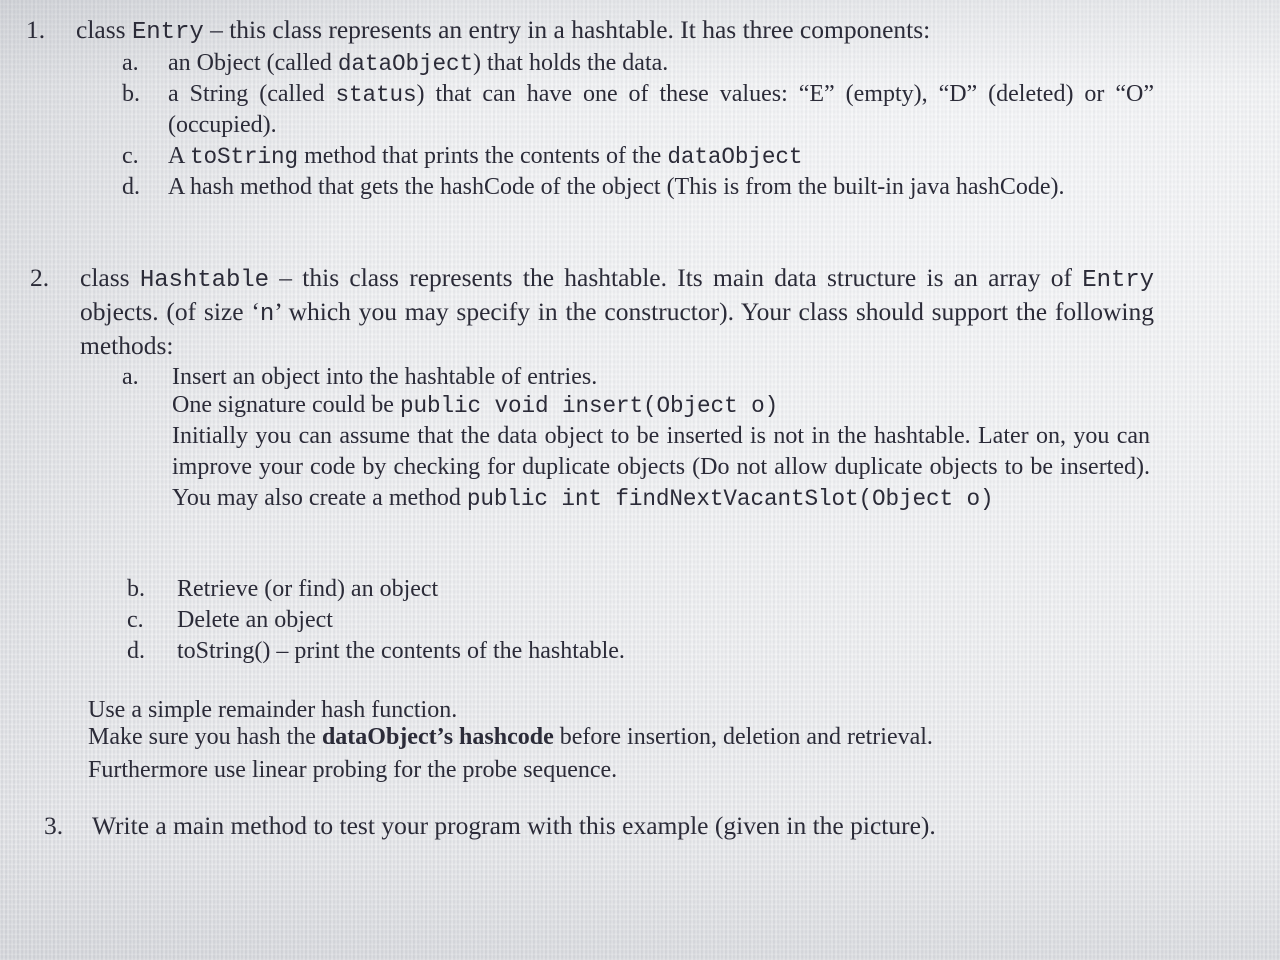 The width and height of the screenshot is (1280, 960). Describe the element at coordinates (286, 405) in the screenshot. I see `text-run: One signature could be` at that location.